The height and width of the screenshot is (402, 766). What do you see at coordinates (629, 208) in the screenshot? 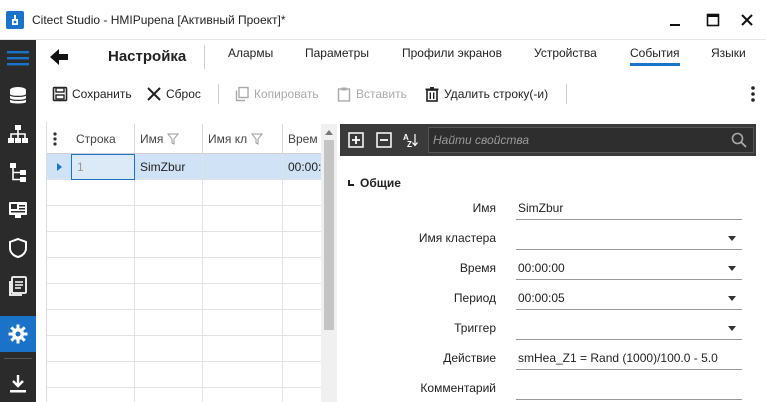
I see `property-name-input: SimZbur` at bounding box center [629, 208].